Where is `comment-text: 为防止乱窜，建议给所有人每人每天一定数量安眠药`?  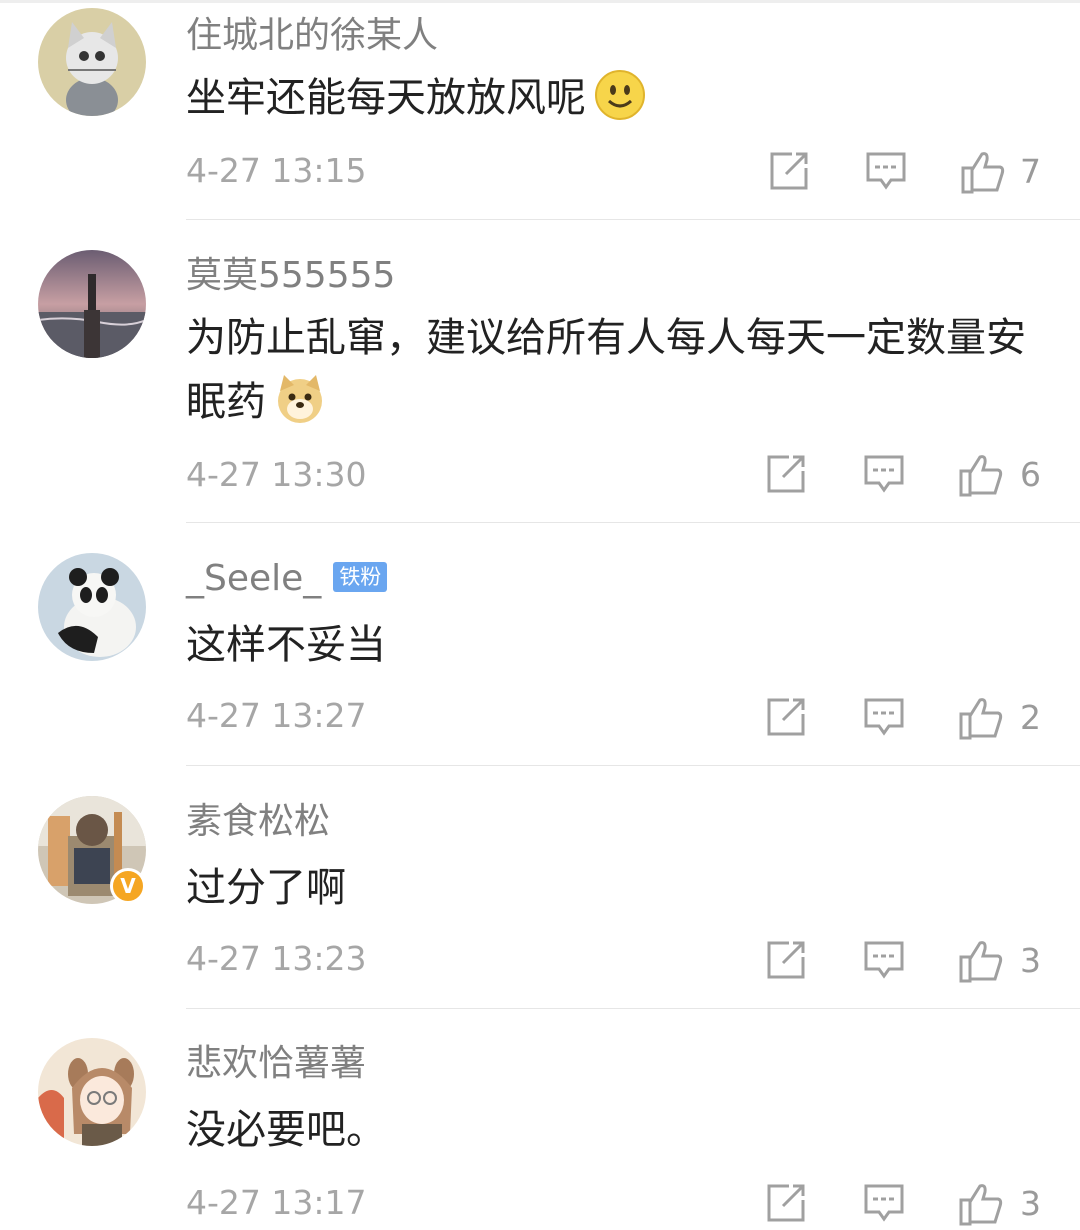
comment-text: 为防止乱窜，建议给所有人每人每天一定数量安眠药 is located at coordinates (611, 375).